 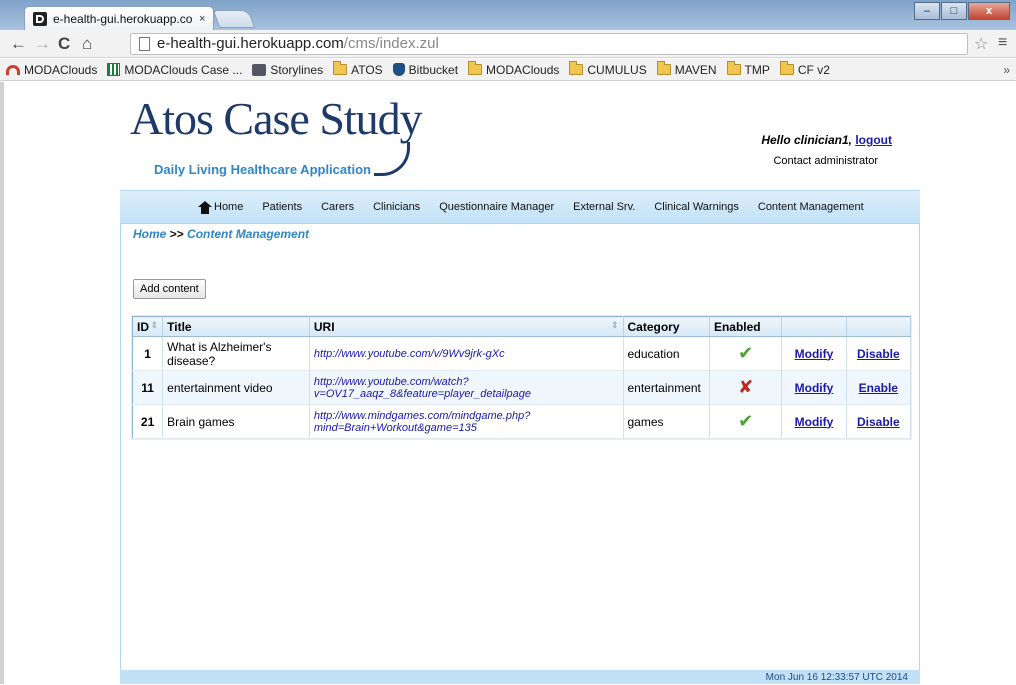 I want to click on bookmark-item: CF v2, so click(x=804, y=69).